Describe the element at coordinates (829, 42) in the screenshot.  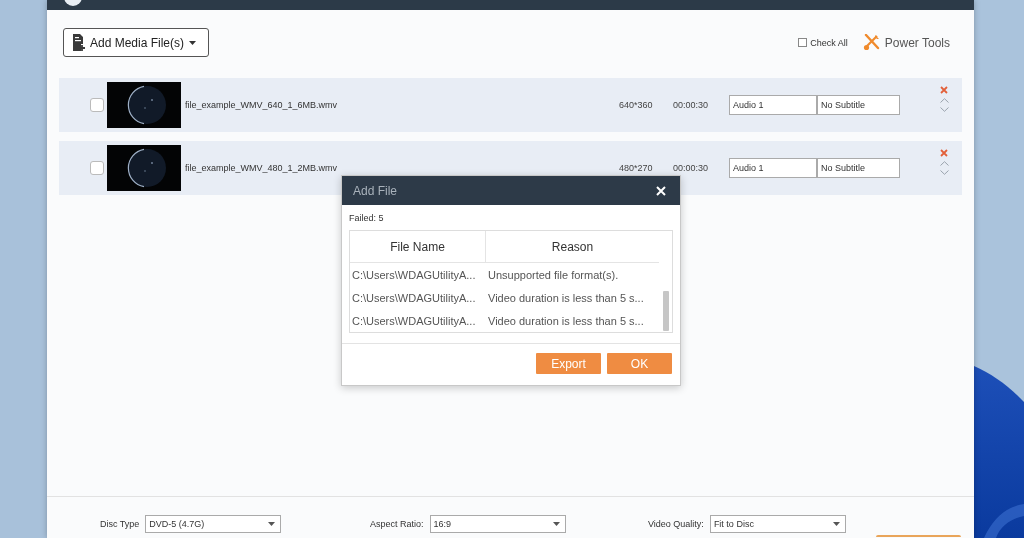
I see `check-all-label: Check All` at that location.